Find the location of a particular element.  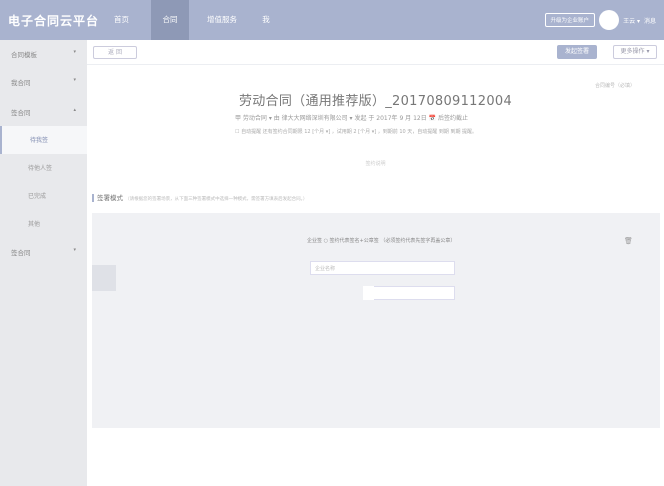

field-input is located at coordinates (410, 293).